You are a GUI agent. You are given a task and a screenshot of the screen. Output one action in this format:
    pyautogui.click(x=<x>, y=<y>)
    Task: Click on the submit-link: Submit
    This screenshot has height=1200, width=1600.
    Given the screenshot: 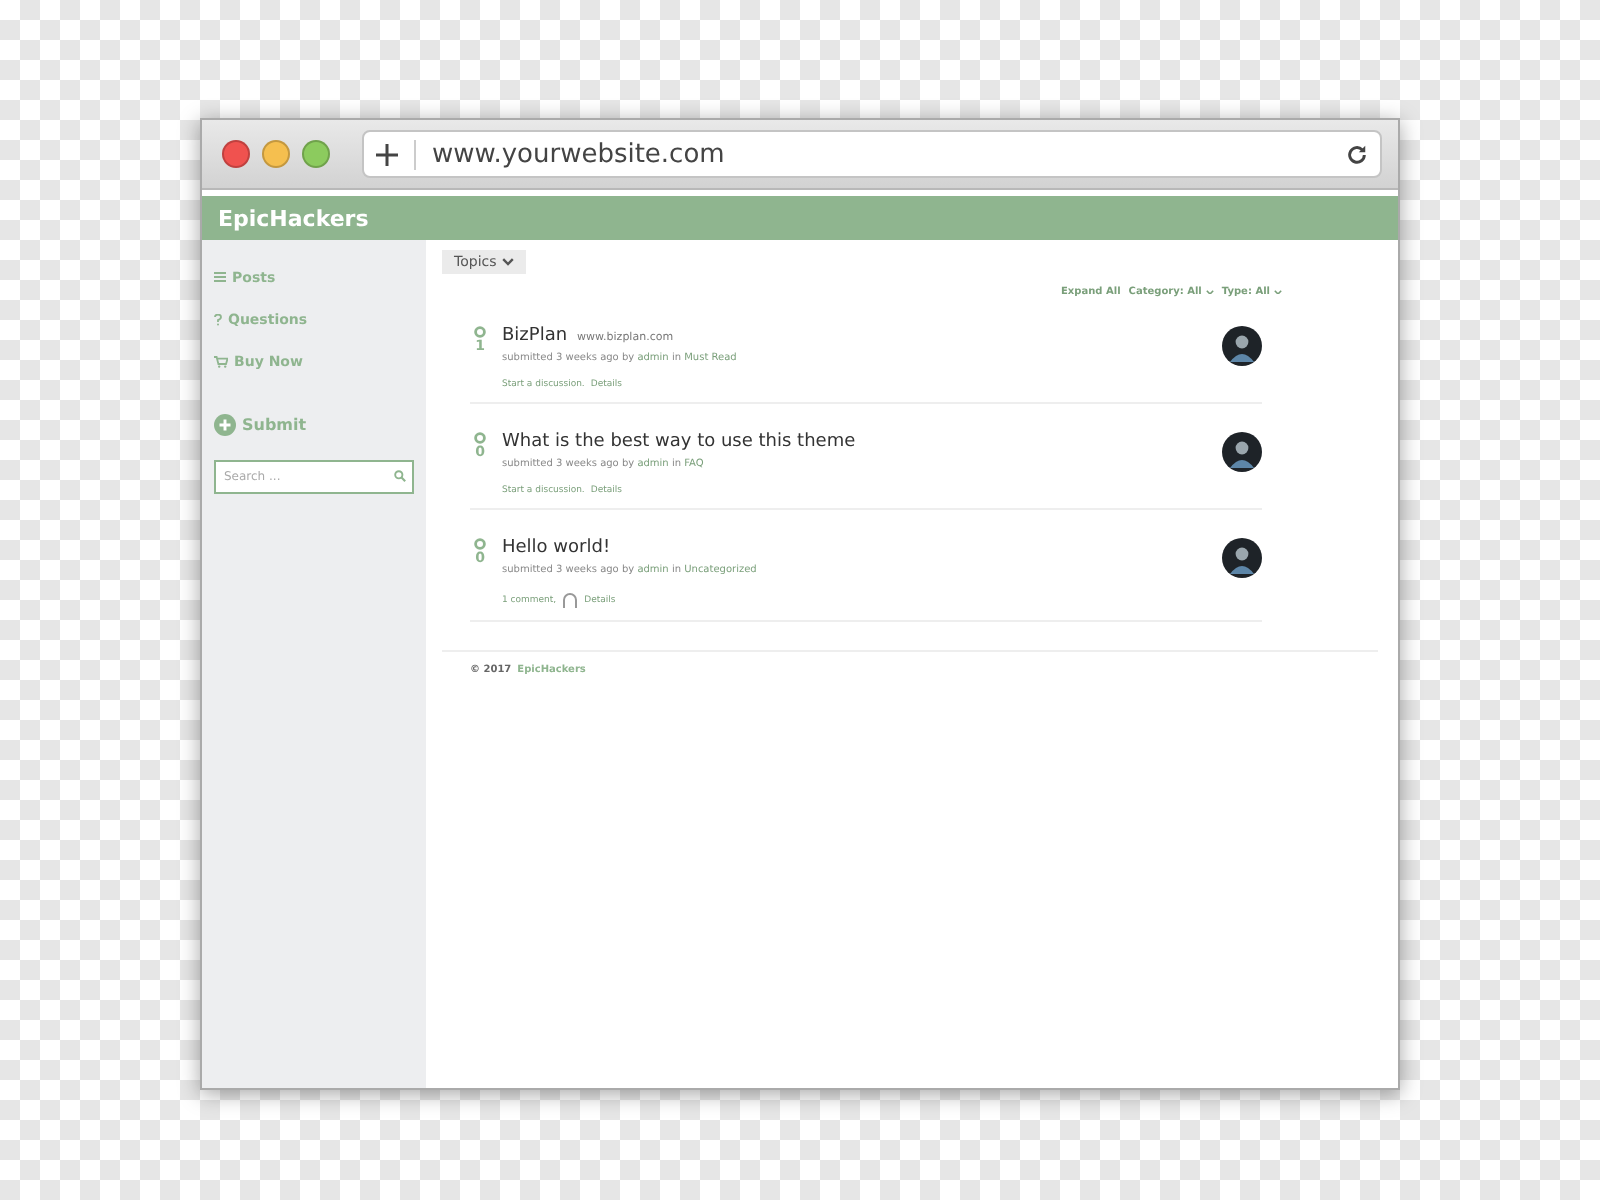 What is the action you would take?
    pyautogui.click(x=314, y=425)
    